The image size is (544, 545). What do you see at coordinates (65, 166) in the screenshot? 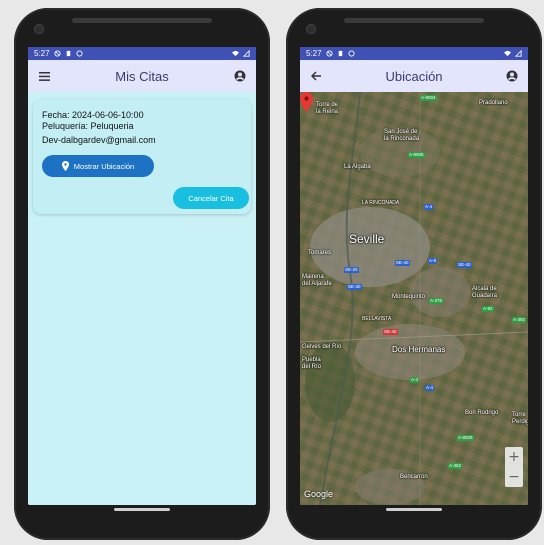
I see `location-pin-icon` at bounding box center [65, 166].